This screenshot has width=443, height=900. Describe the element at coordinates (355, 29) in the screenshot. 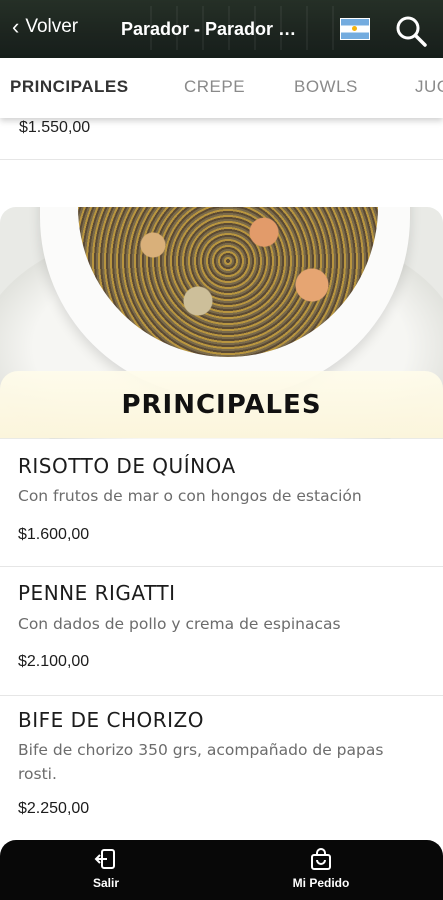

I see `argentina-flag-icon` at that location.